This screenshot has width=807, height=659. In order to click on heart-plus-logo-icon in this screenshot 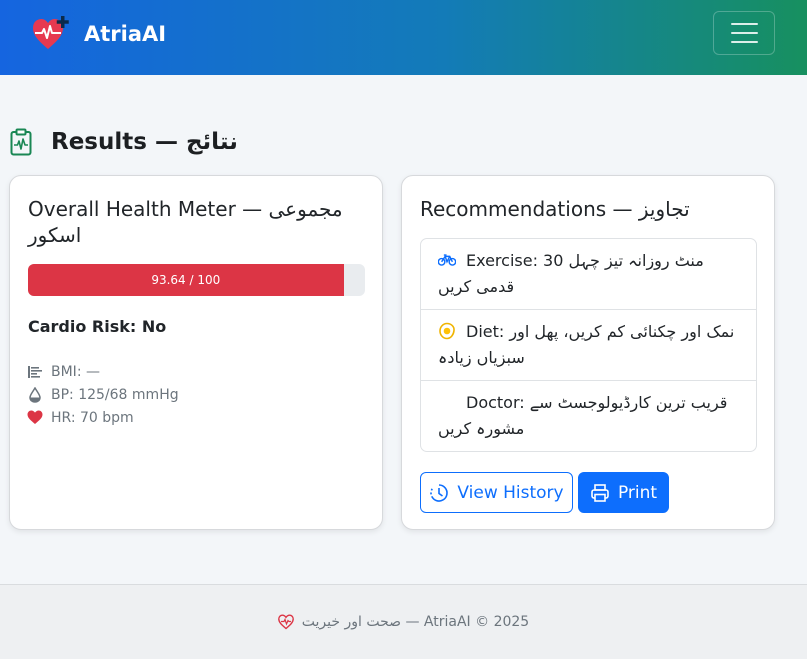, I will do `click(51, 32)`.